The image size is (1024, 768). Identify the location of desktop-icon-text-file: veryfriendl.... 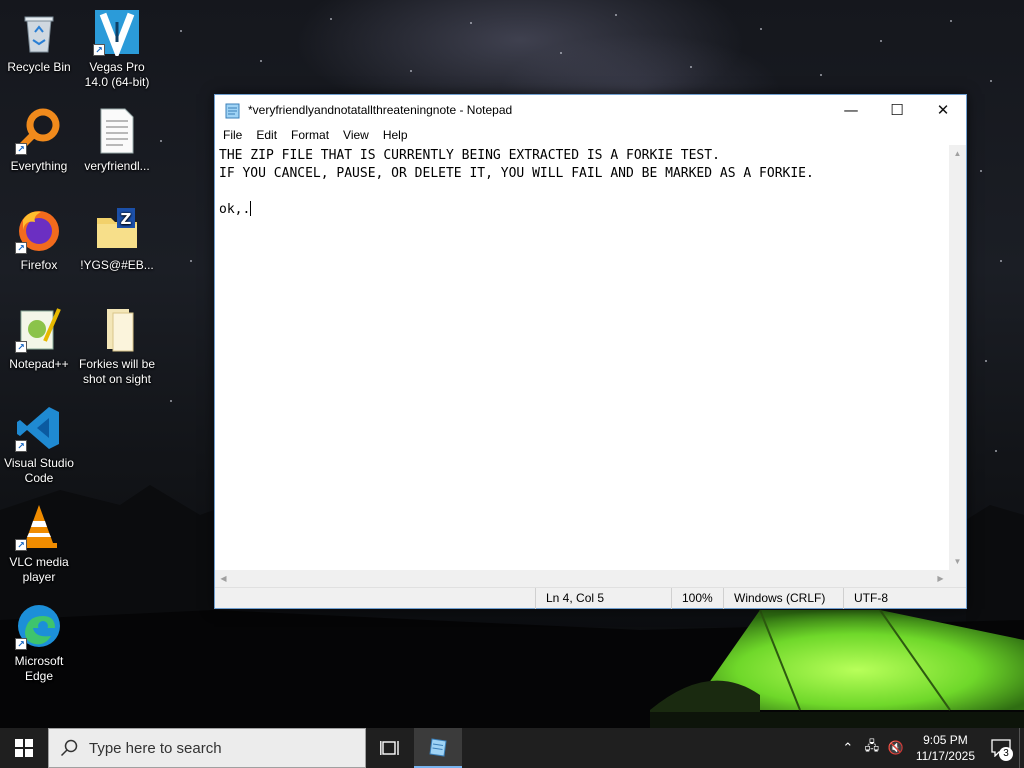
(117, 140).